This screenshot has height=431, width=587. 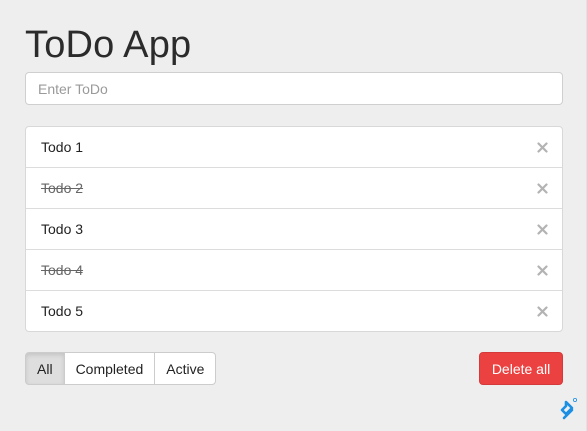 I want to click on delete-all-button: Delete all, so click(x=521, y=368).